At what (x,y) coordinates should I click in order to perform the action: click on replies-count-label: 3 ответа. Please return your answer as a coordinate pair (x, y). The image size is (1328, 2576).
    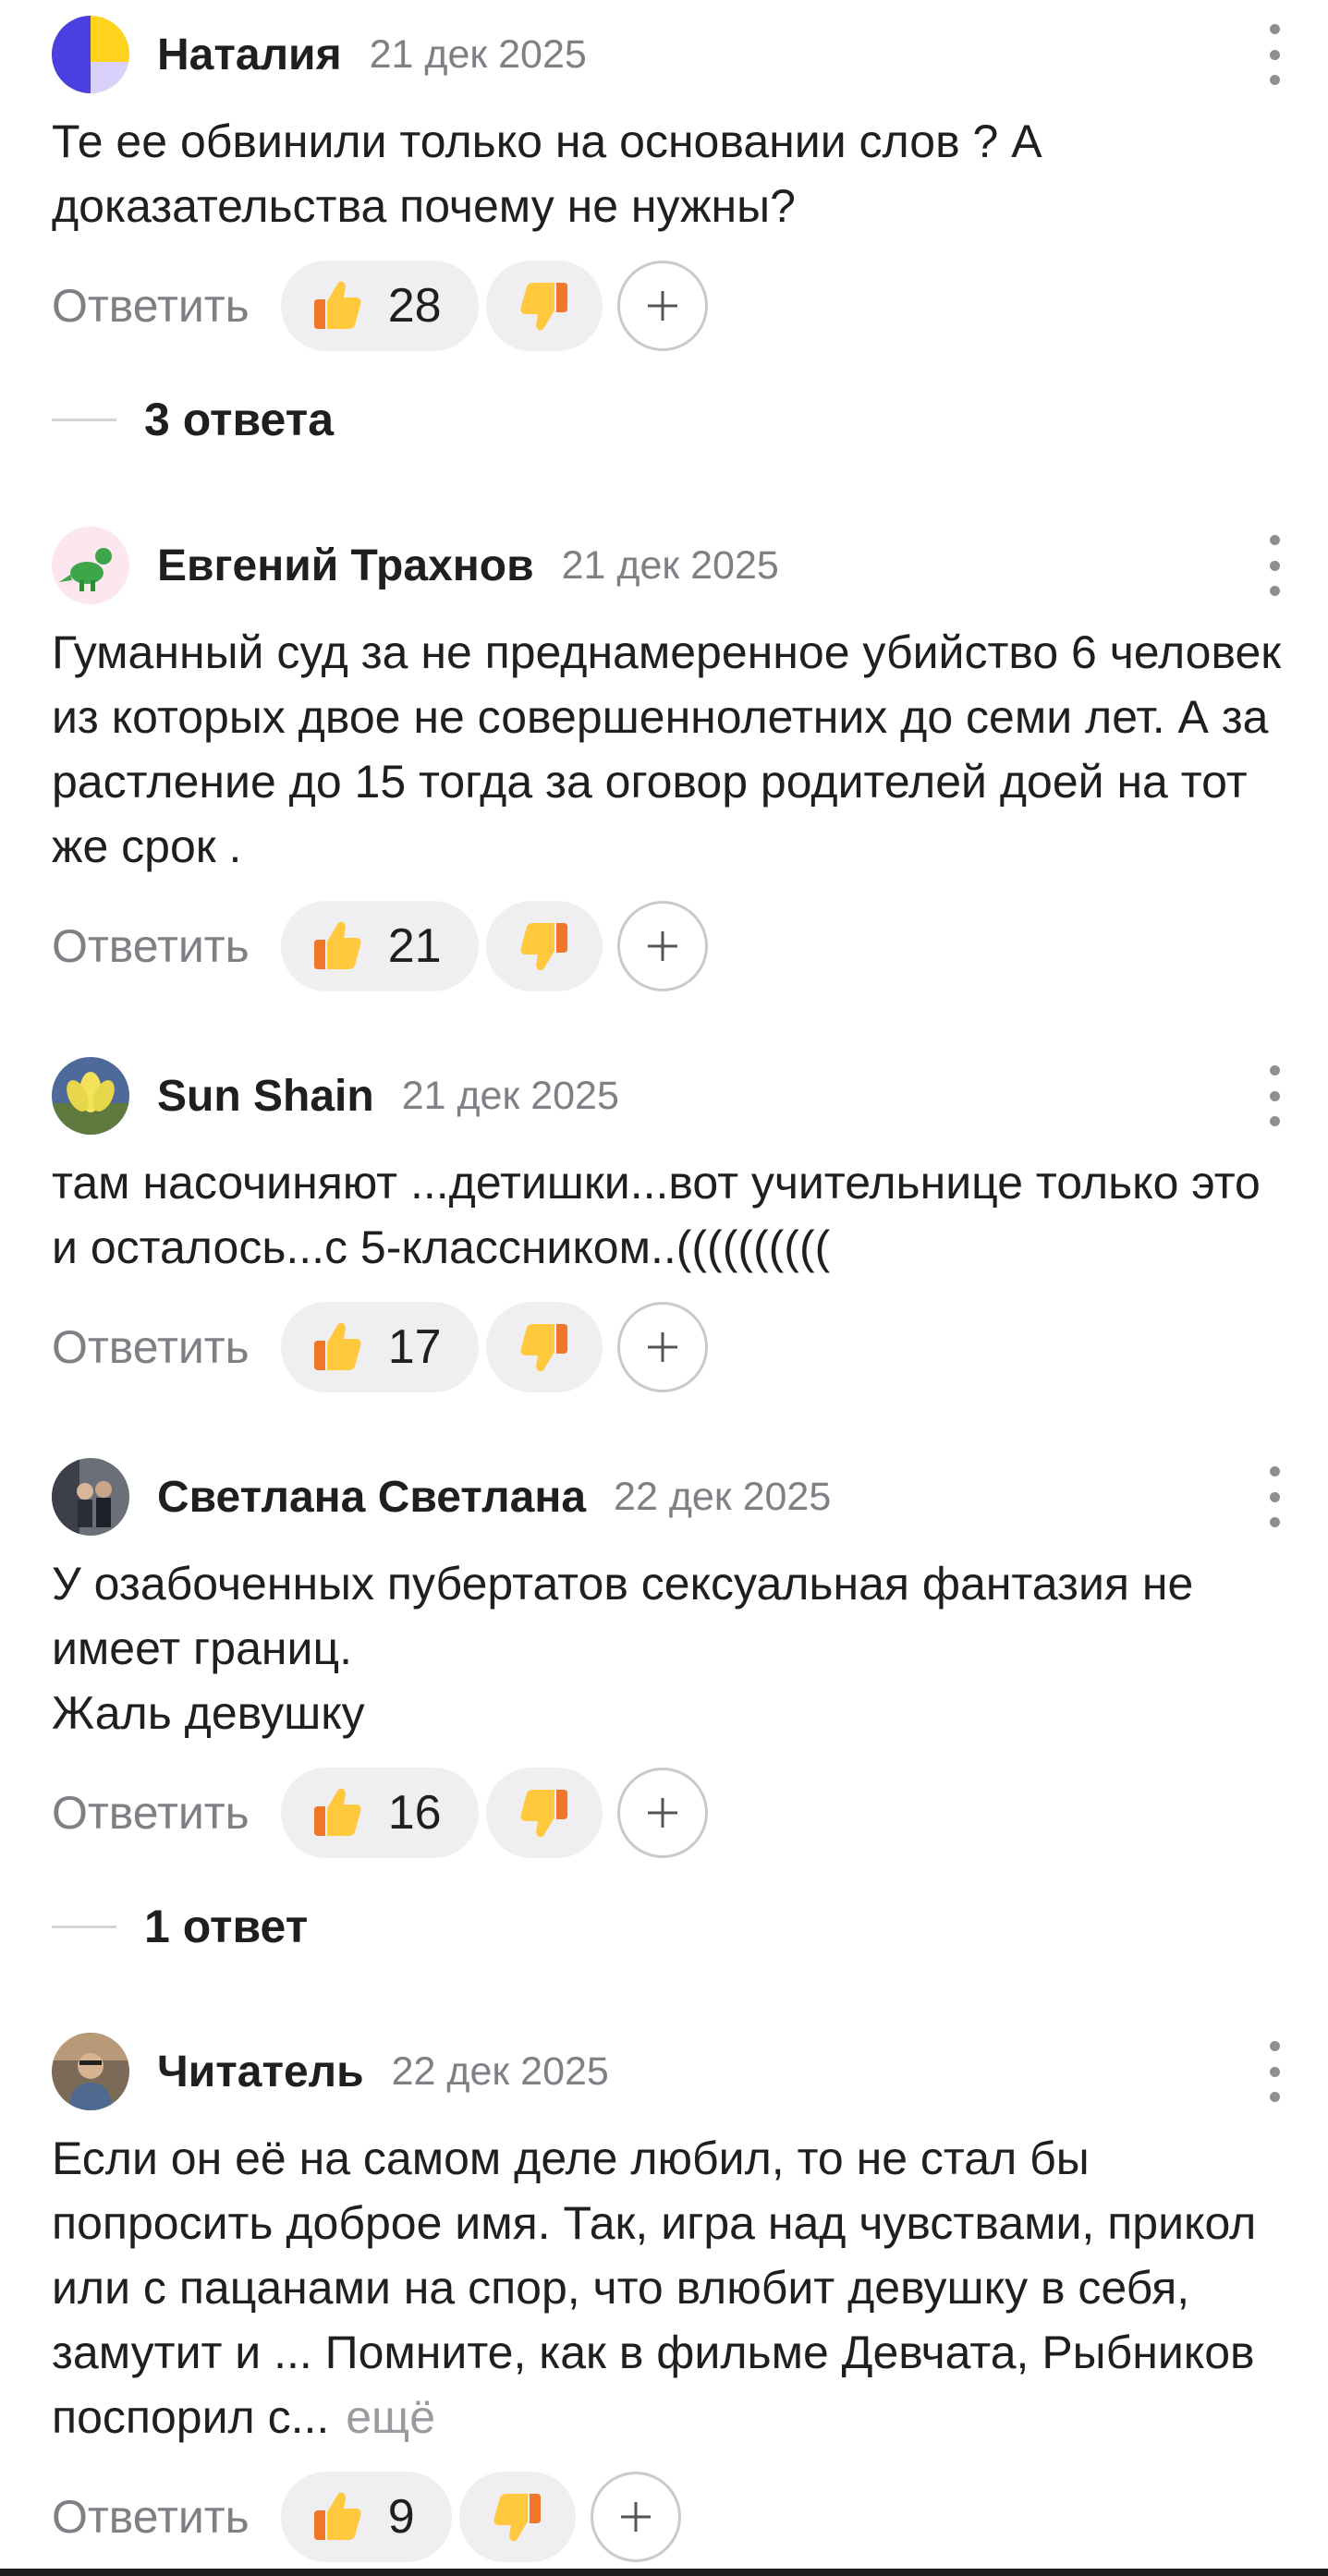
    Looking at the image, I should click on (239, 419).